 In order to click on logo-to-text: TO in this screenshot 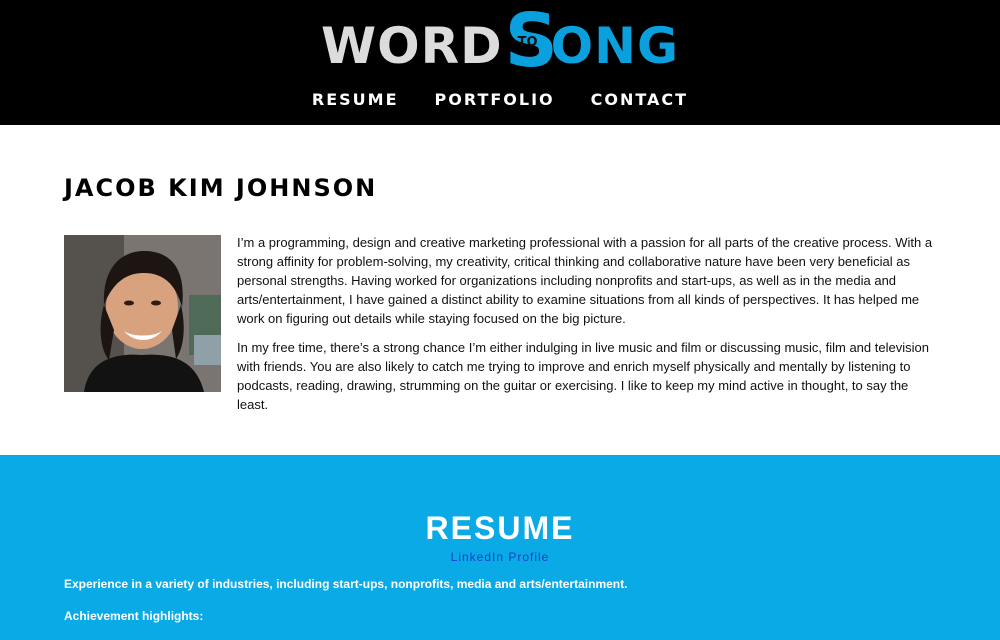, I will do `click(527, 42)`.